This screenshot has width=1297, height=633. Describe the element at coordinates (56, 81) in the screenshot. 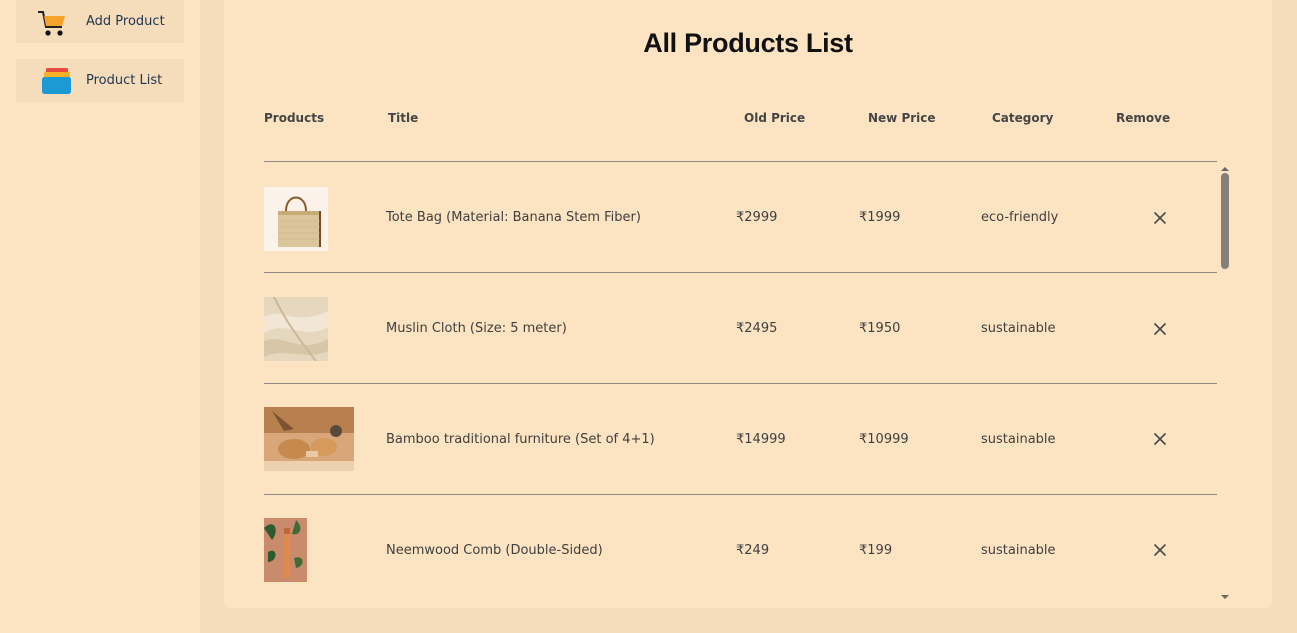

I see `product-list-icon` at that location.